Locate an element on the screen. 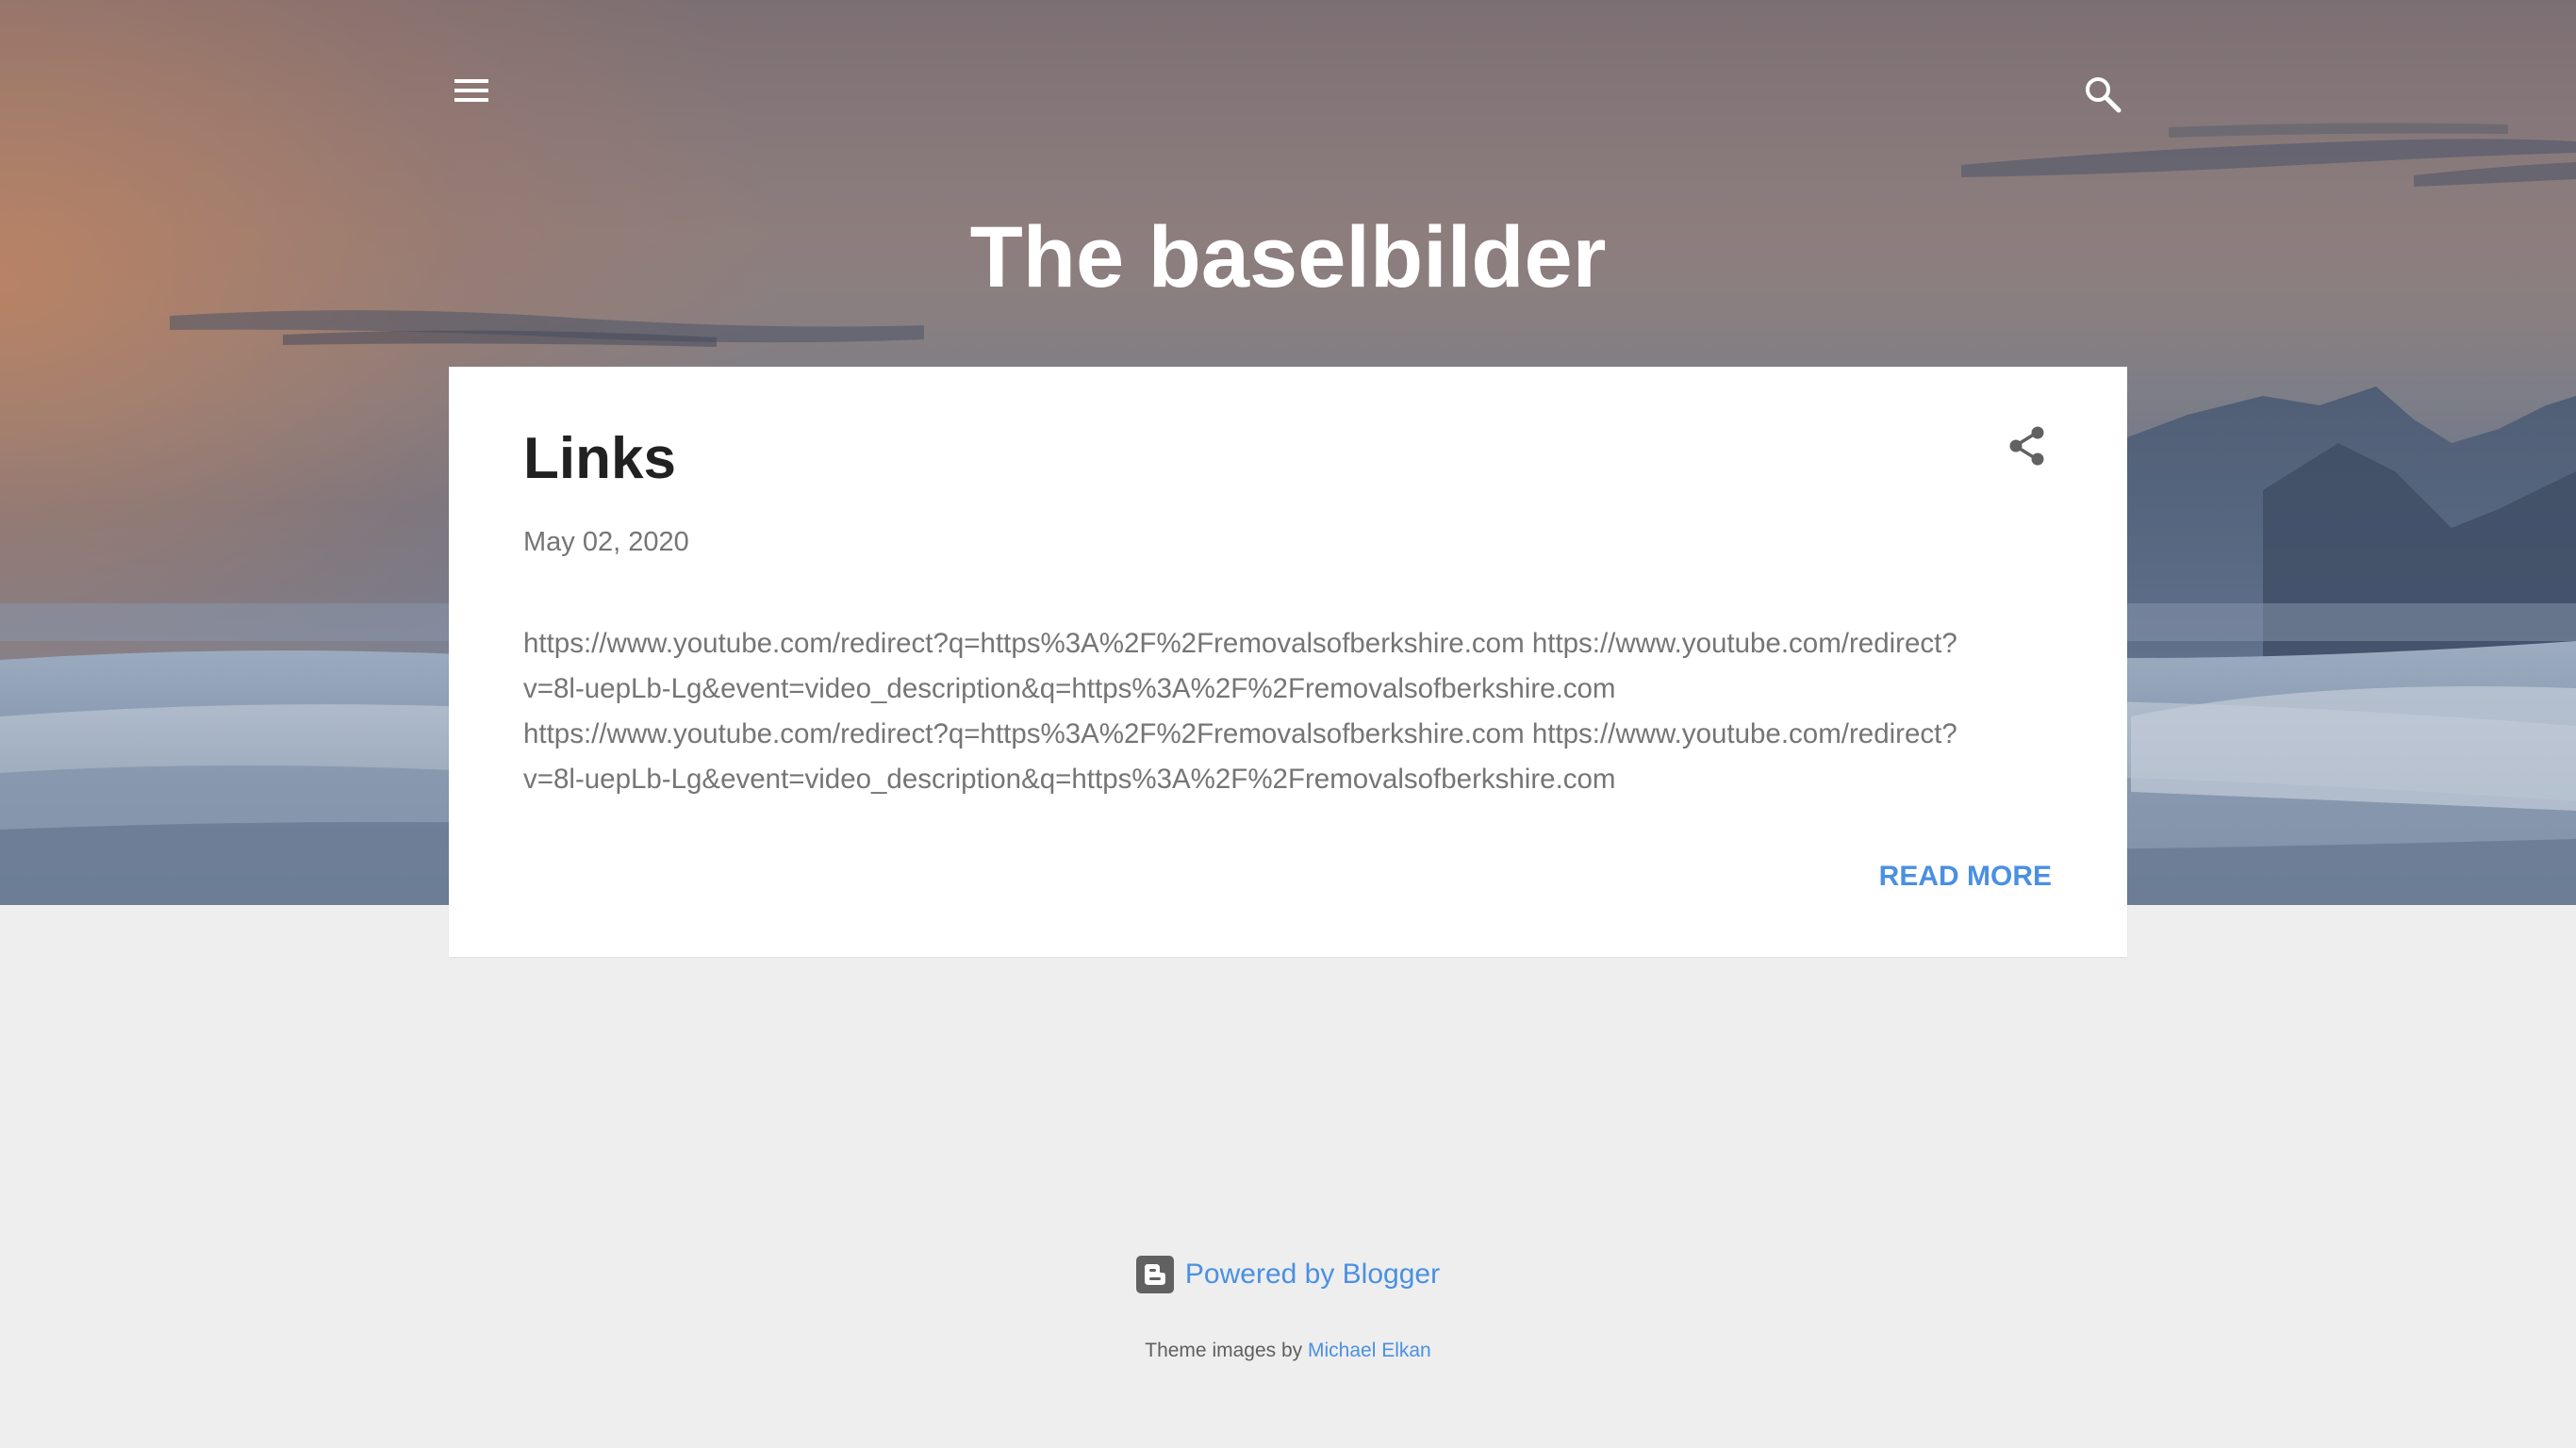 The width and height of the screenshot is (2576, 1448). post-date: May 02, 2020 is located at coordinates (606, 542).